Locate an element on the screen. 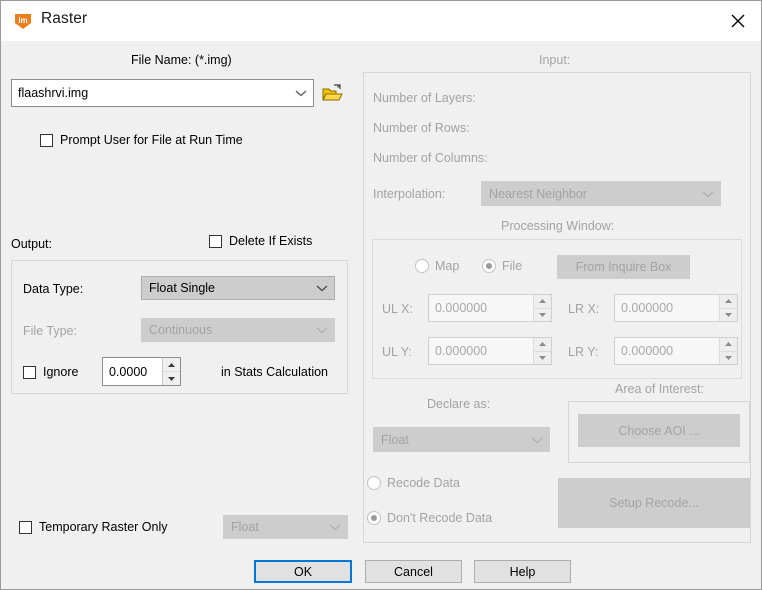 The image size is (762, 590). from-inquire-box-button: From Inquire Box is located at coordinates (623, 267).